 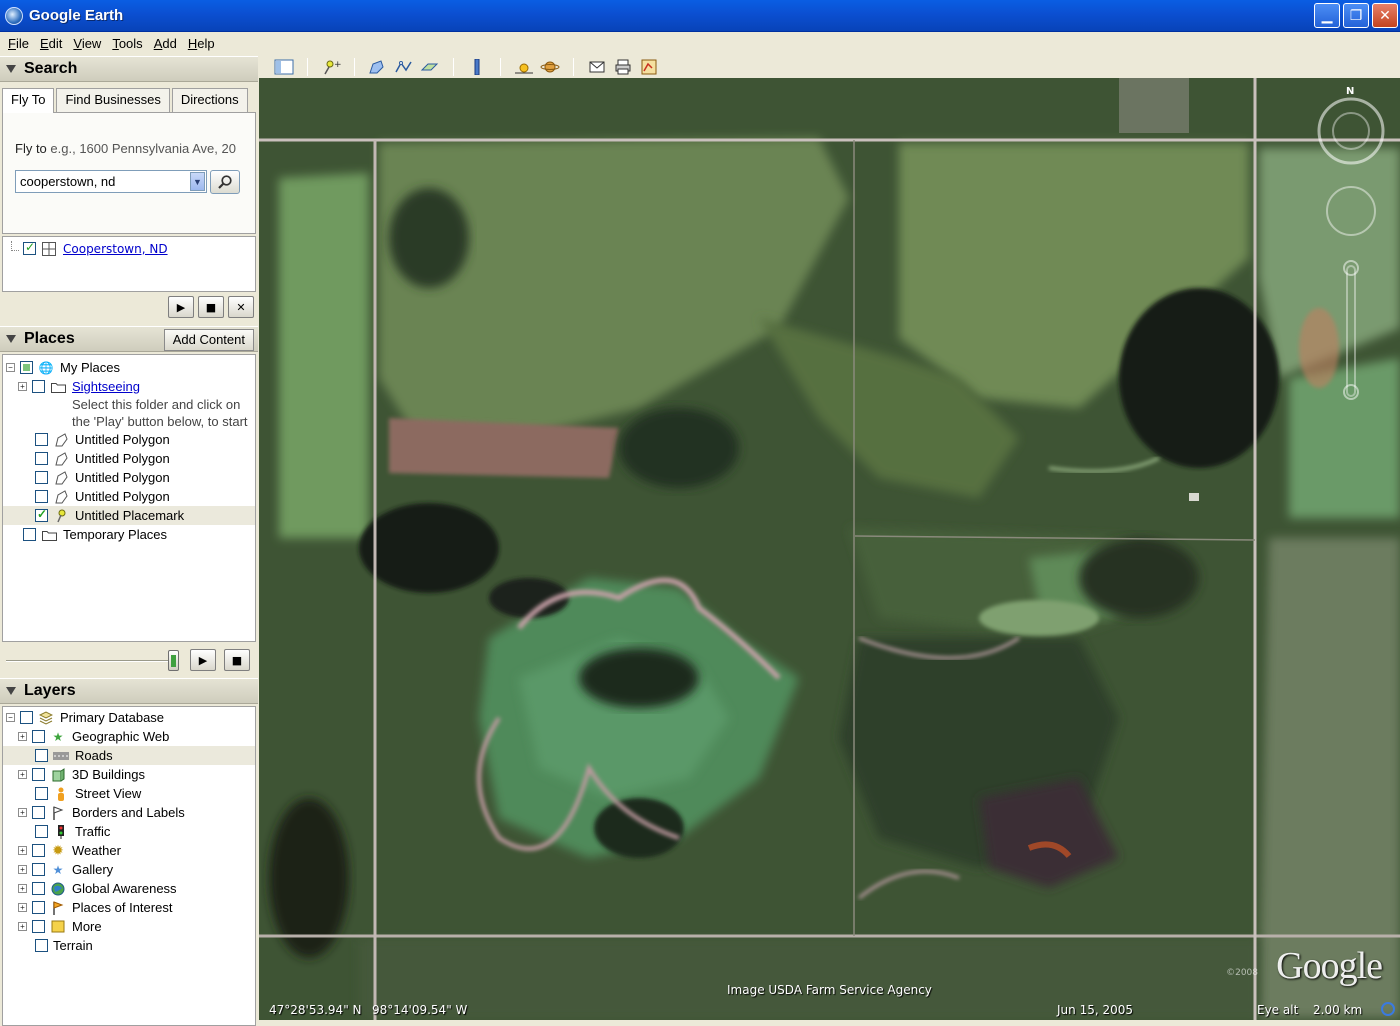 I want to click on folder-icon, so click(x=49, y=535).